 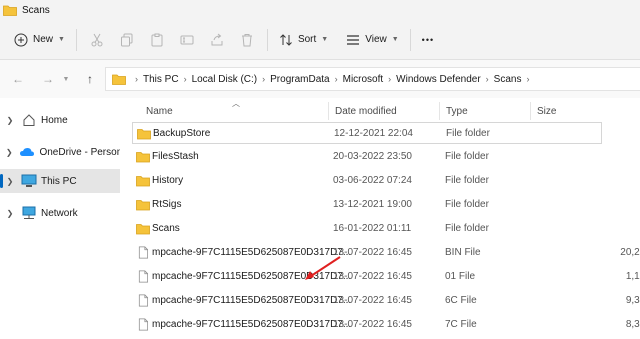 I want to click on computer-icon, so click(x=29, y=181).